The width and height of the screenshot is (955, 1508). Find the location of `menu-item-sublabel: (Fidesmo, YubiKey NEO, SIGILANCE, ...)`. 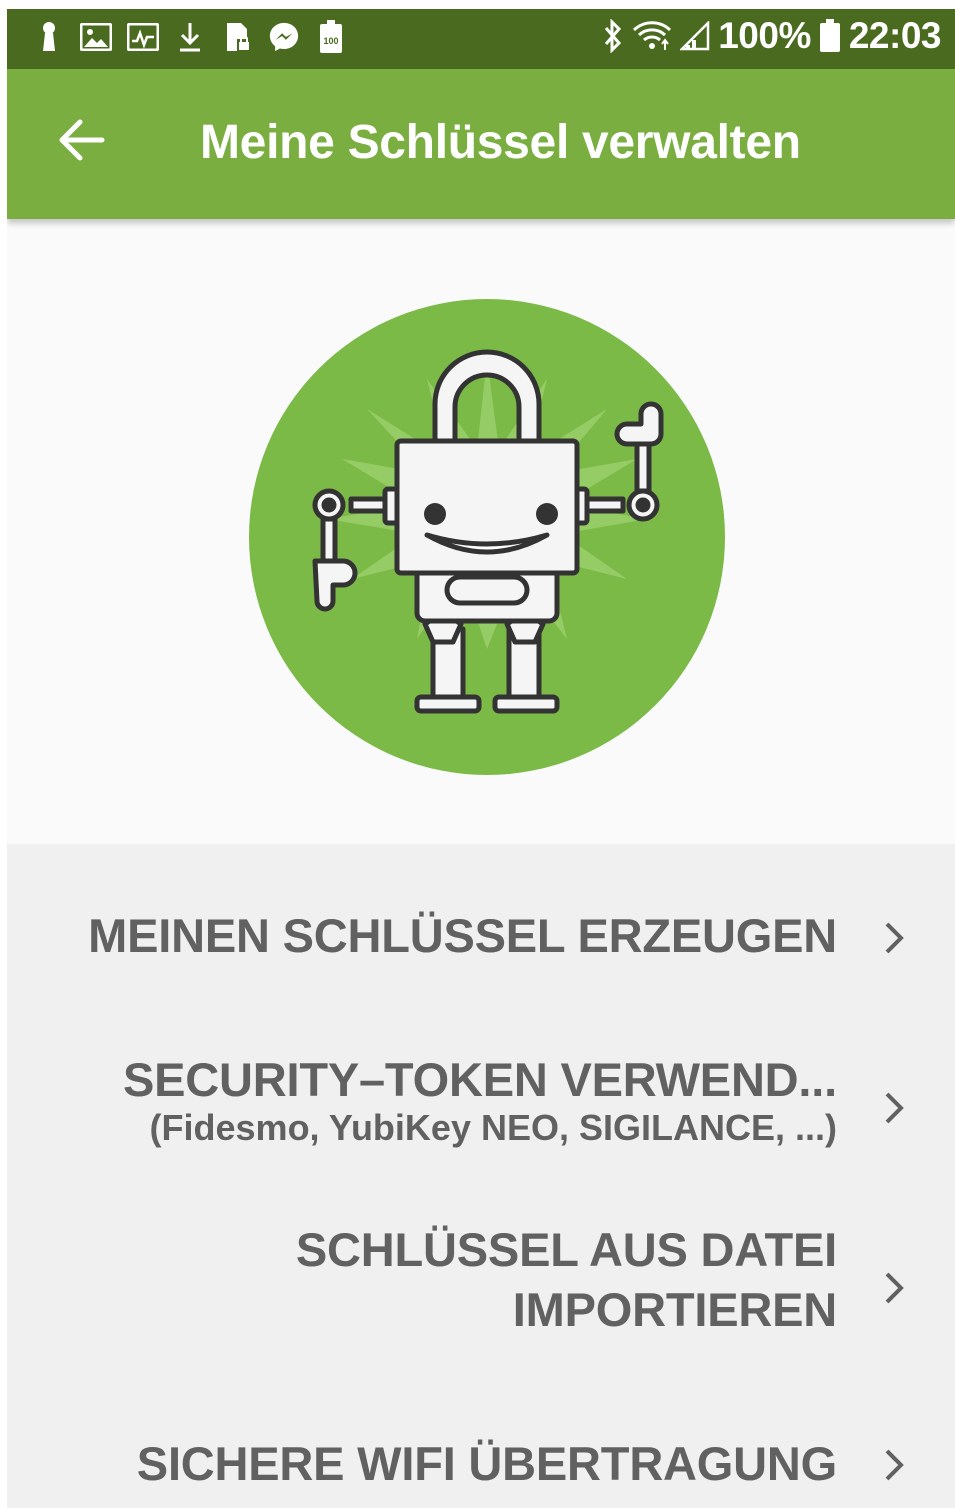

menu-item-sublabel: (Fidesmo, YubiKey NEO, SIGILANCE, ...) is located at coordinates (493, 1127).